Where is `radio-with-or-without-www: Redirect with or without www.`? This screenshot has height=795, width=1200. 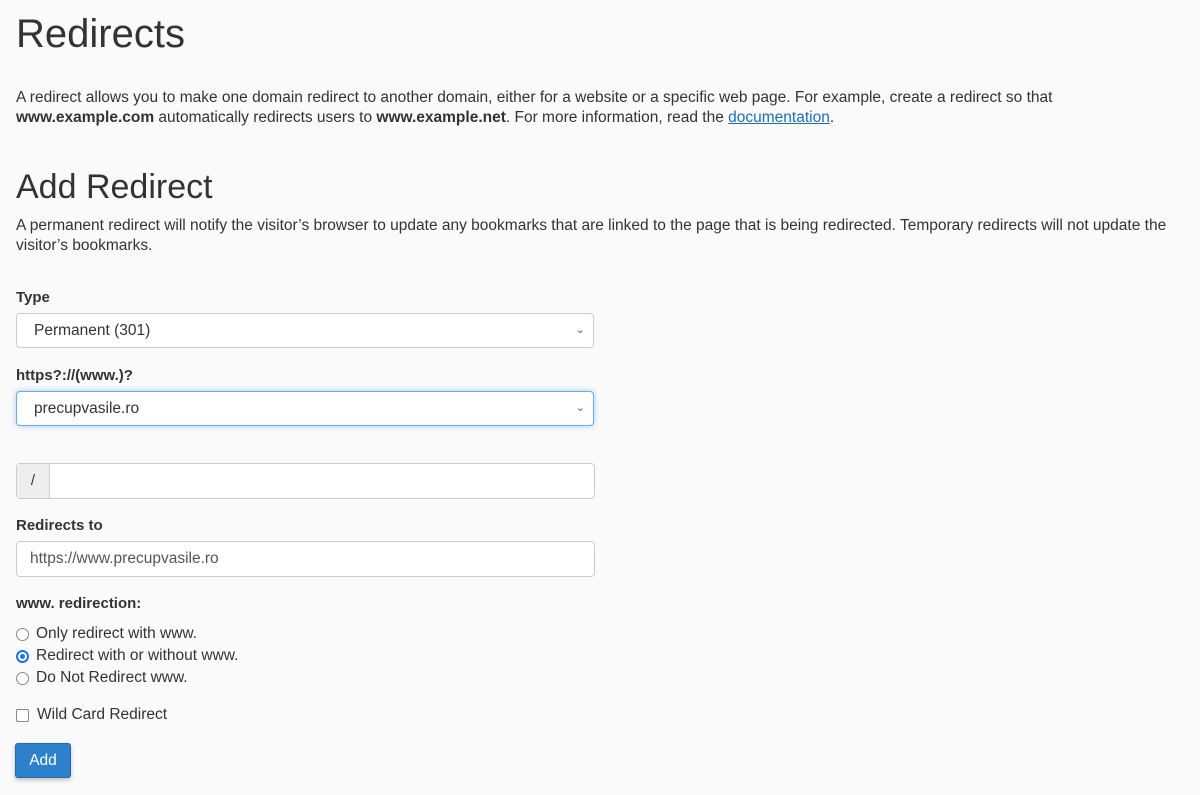
radio-with-or-without-www: Redirect with or without www. is located at coordinates (127, 656).